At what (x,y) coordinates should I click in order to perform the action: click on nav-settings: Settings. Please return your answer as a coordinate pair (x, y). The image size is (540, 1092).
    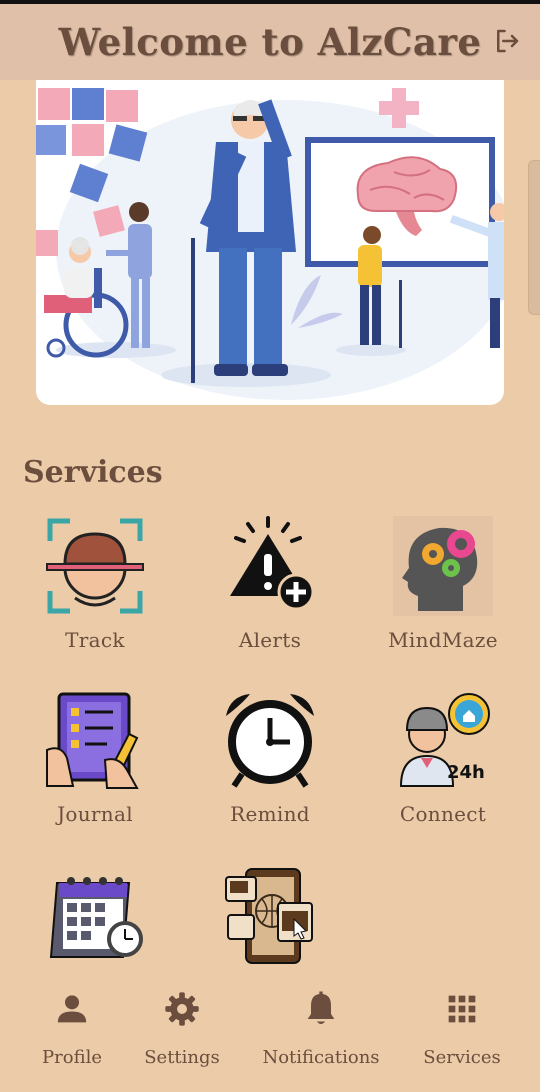
    Looking at the image, I should click on (182, 1028).